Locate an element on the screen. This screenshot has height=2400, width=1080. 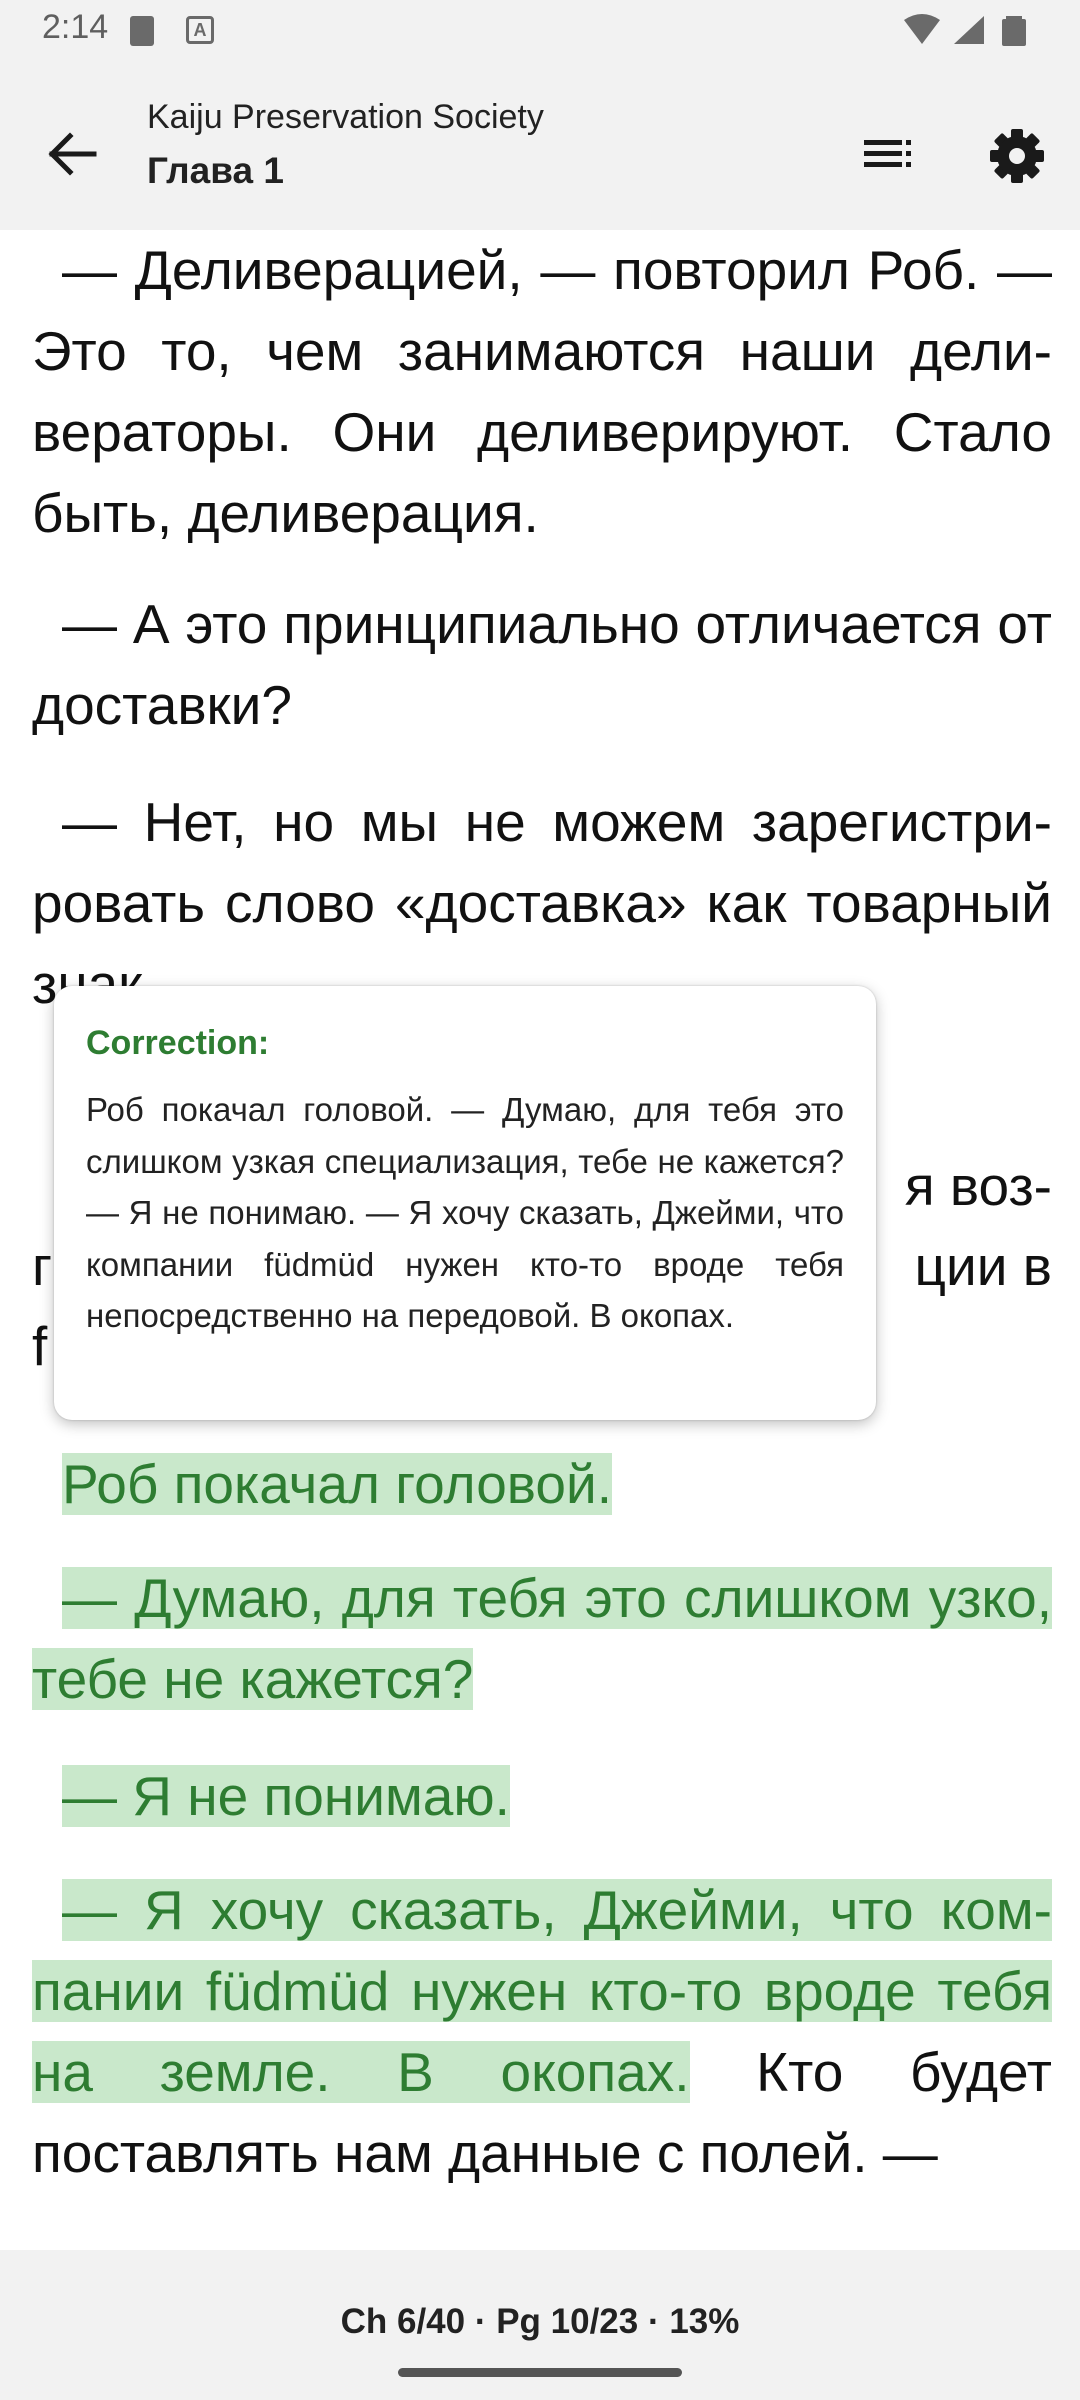
status-bar: 2:14 A is located at coordinates (540, 31).